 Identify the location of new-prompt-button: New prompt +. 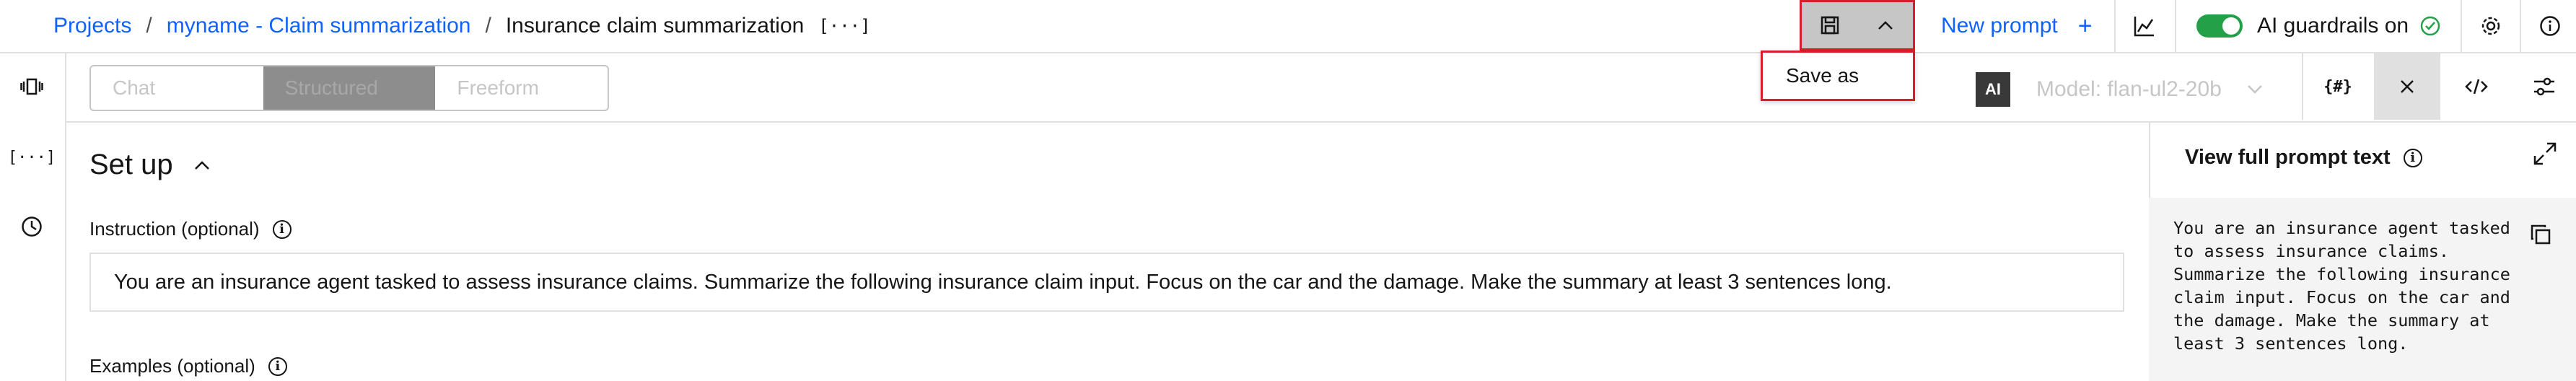
(2017, 26).